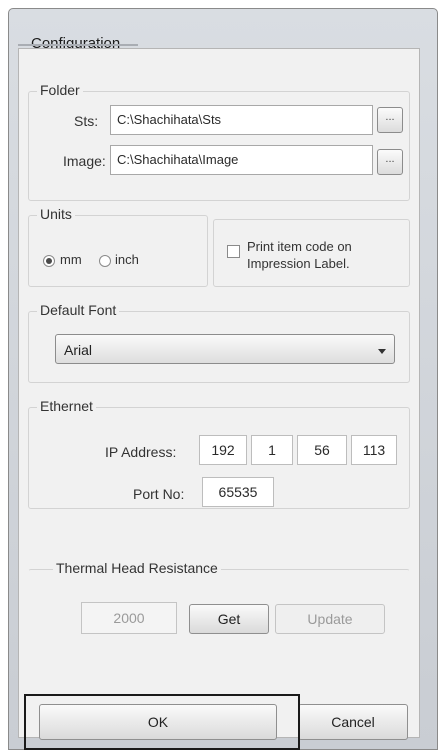  I want to click on inch-label: inch, so click(127, 259).